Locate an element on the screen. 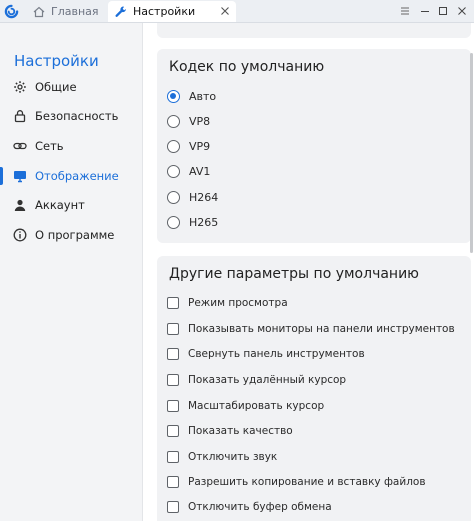 This screenshot has height=521, width=474. codec-option-label: H264 is located at coordinates (204, 197).